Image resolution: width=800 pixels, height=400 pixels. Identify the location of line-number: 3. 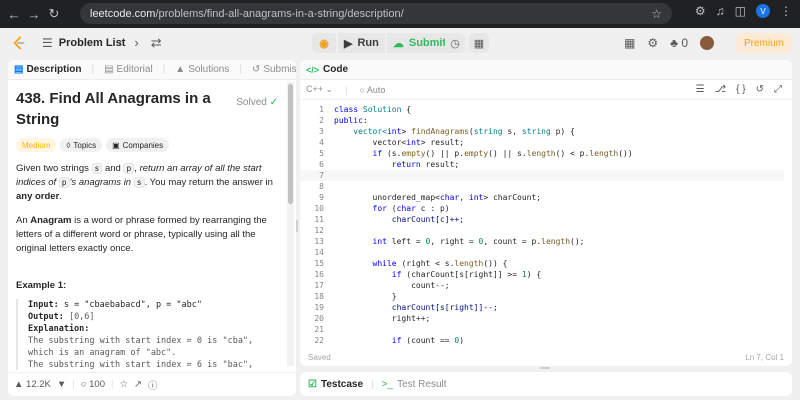
(321, 131).